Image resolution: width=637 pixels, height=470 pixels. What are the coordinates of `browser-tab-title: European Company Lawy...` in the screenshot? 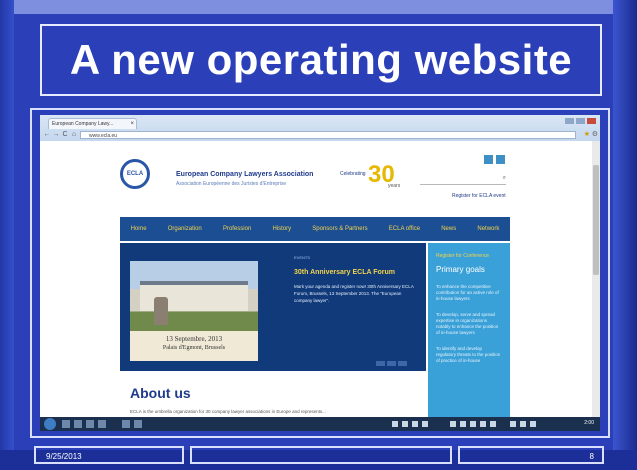 It's located at (83, 124).